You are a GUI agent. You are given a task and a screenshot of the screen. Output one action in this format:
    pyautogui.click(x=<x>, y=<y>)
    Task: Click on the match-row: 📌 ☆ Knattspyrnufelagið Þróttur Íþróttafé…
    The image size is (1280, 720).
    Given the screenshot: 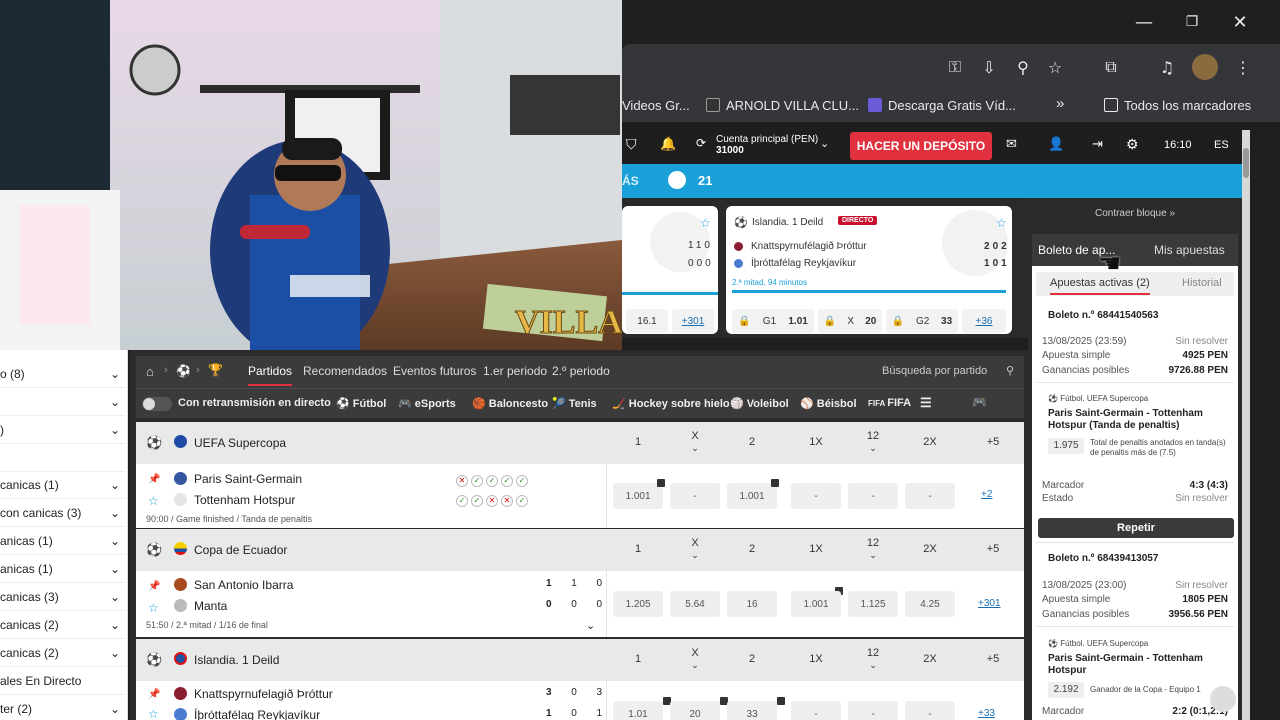 What is the action you would take?
    pyautogui.click(x=580, y=700)
    